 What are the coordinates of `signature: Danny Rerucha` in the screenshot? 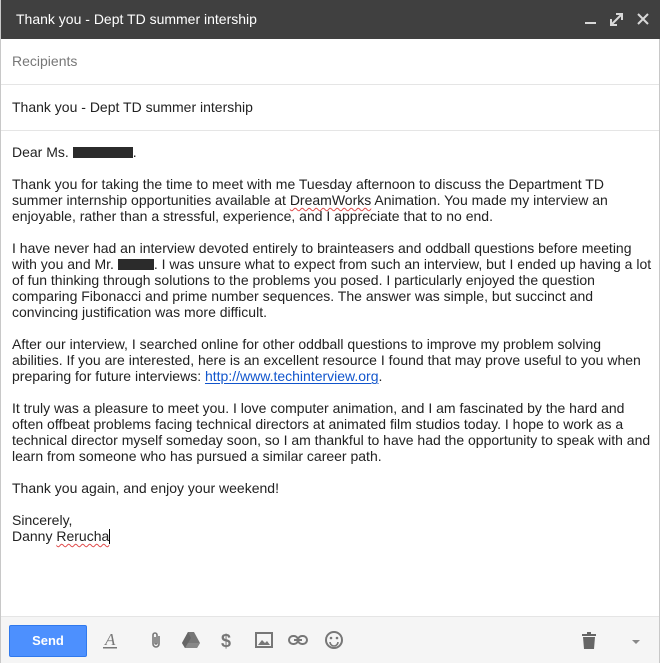 It's located at (61, 536).